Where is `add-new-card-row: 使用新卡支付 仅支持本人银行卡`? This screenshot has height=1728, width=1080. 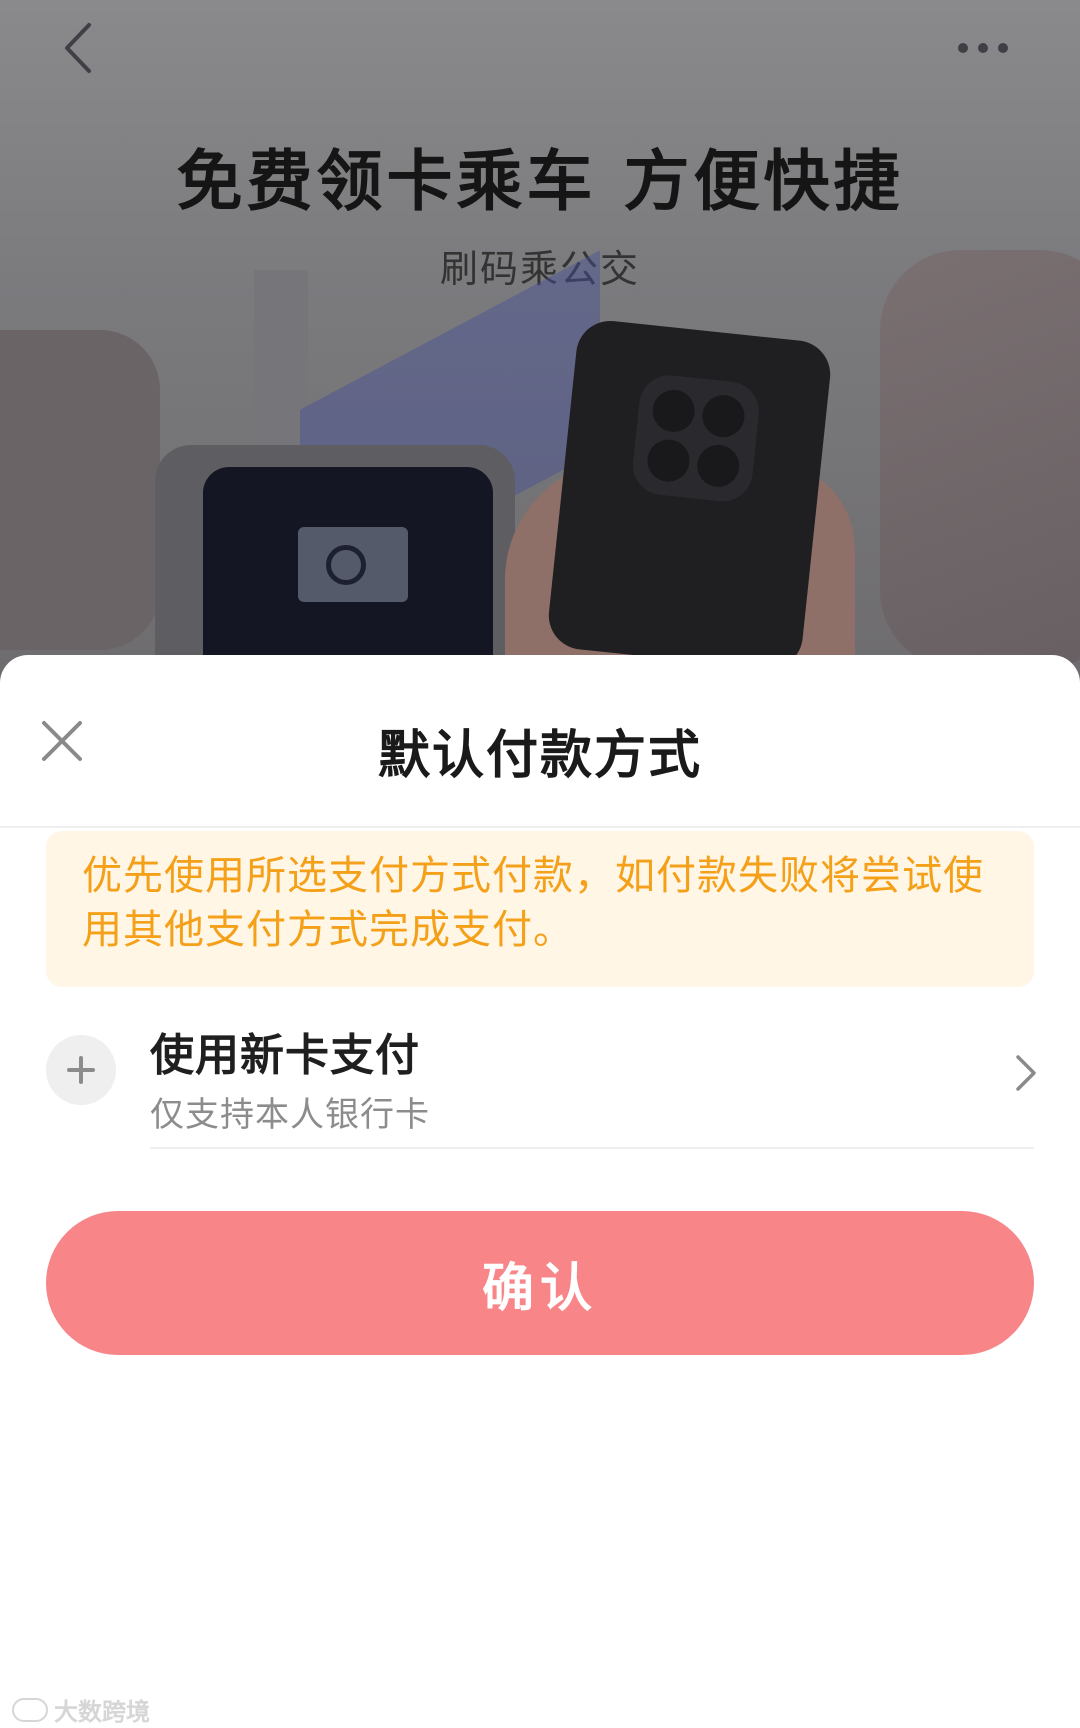
add-new-card-row: 使用新卡支付 仅支持本人银行卡 is located at coordinates (540, 1077).